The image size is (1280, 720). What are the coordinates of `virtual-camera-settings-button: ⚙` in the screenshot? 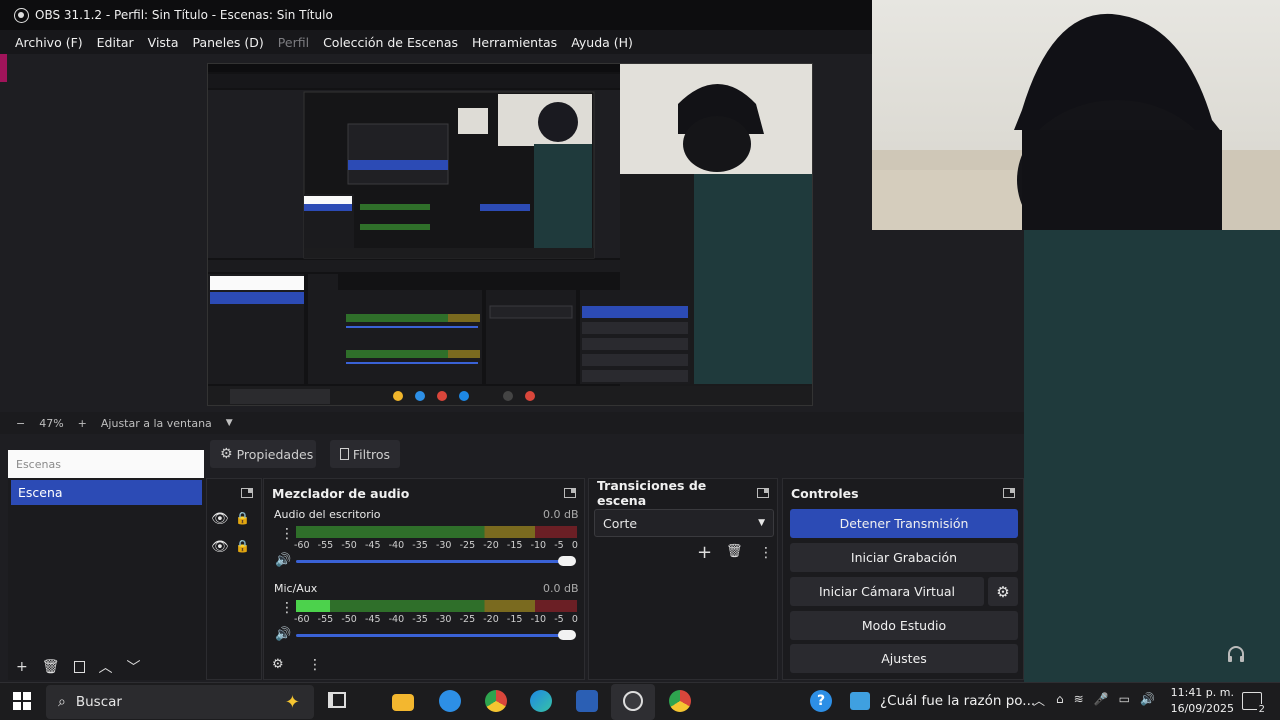 It's located at (1003, 591).